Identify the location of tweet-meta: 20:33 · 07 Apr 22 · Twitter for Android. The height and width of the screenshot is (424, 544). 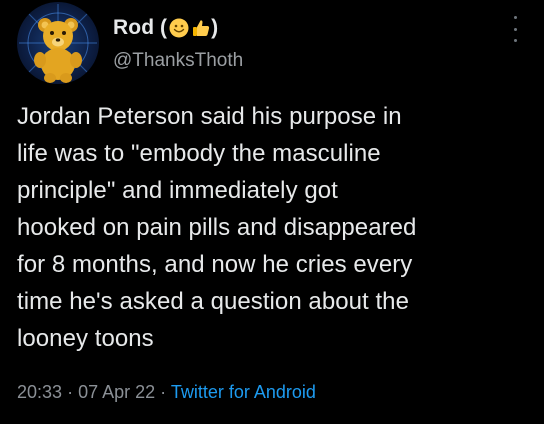
(166, 392).